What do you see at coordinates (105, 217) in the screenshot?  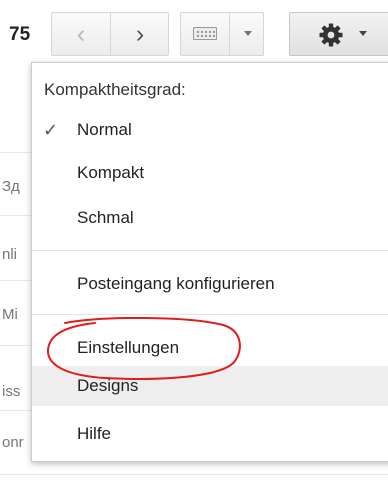 I see `menu-item-label: Schmal` at bounding box center [105, 217].